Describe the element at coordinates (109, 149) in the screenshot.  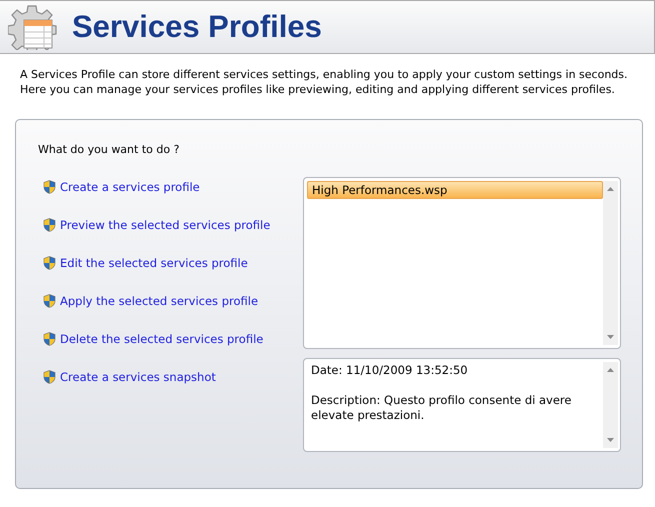
I see `question-label: What do you want to do ?` at that location.